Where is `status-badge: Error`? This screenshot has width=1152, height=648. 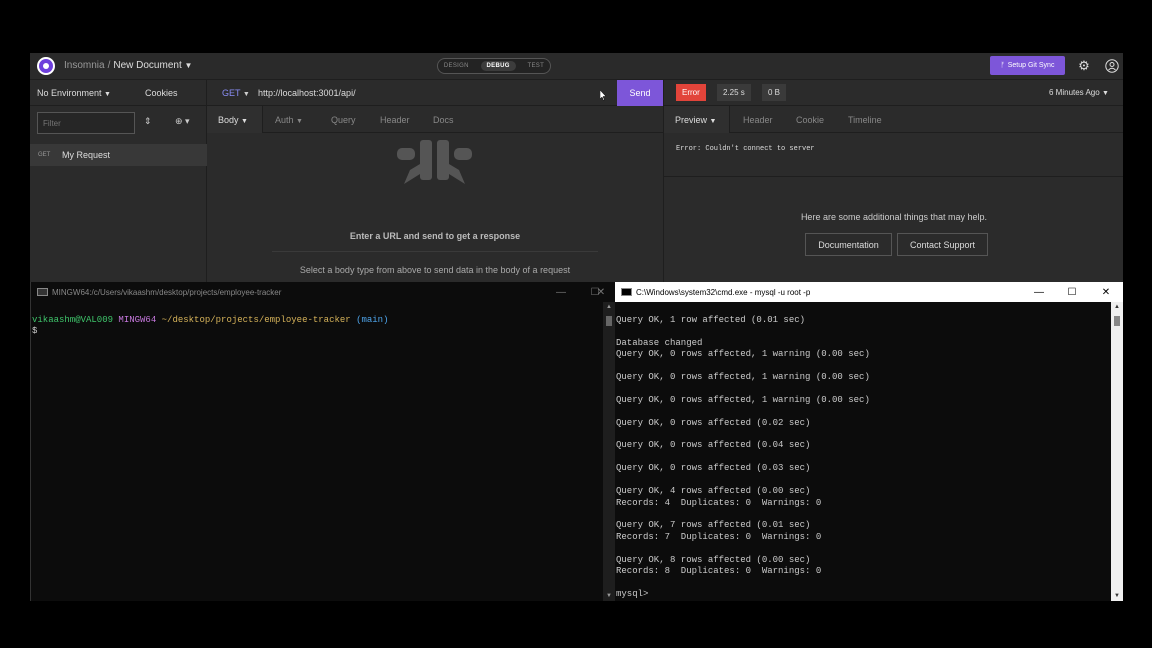
status-badge: Error is located at coordinates (691, 92).